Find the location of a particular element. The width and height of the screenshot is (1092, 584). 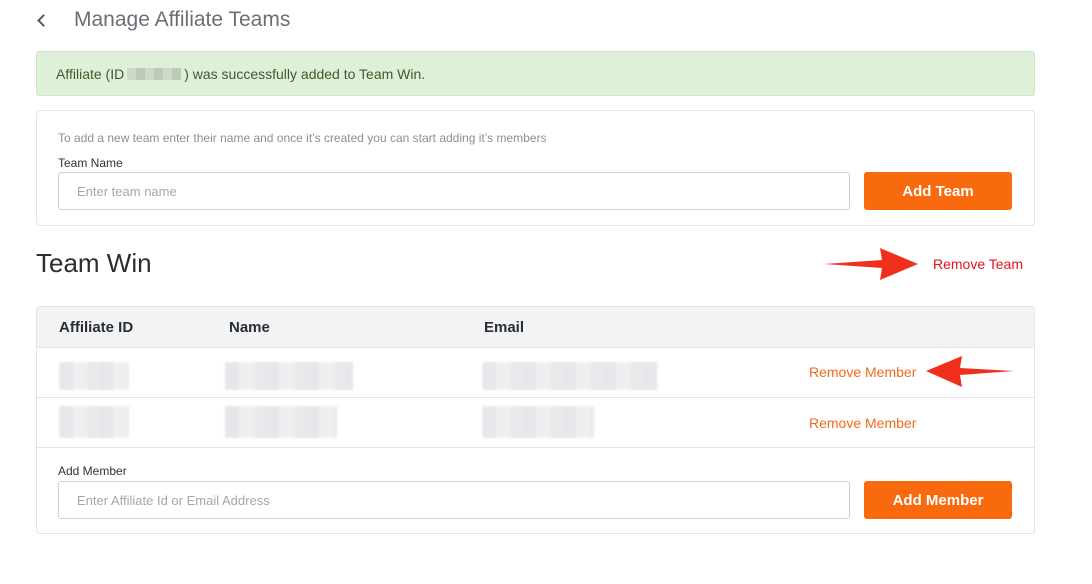

table-header: Affiliate ID Name Email is located at coordinates (535, 327).